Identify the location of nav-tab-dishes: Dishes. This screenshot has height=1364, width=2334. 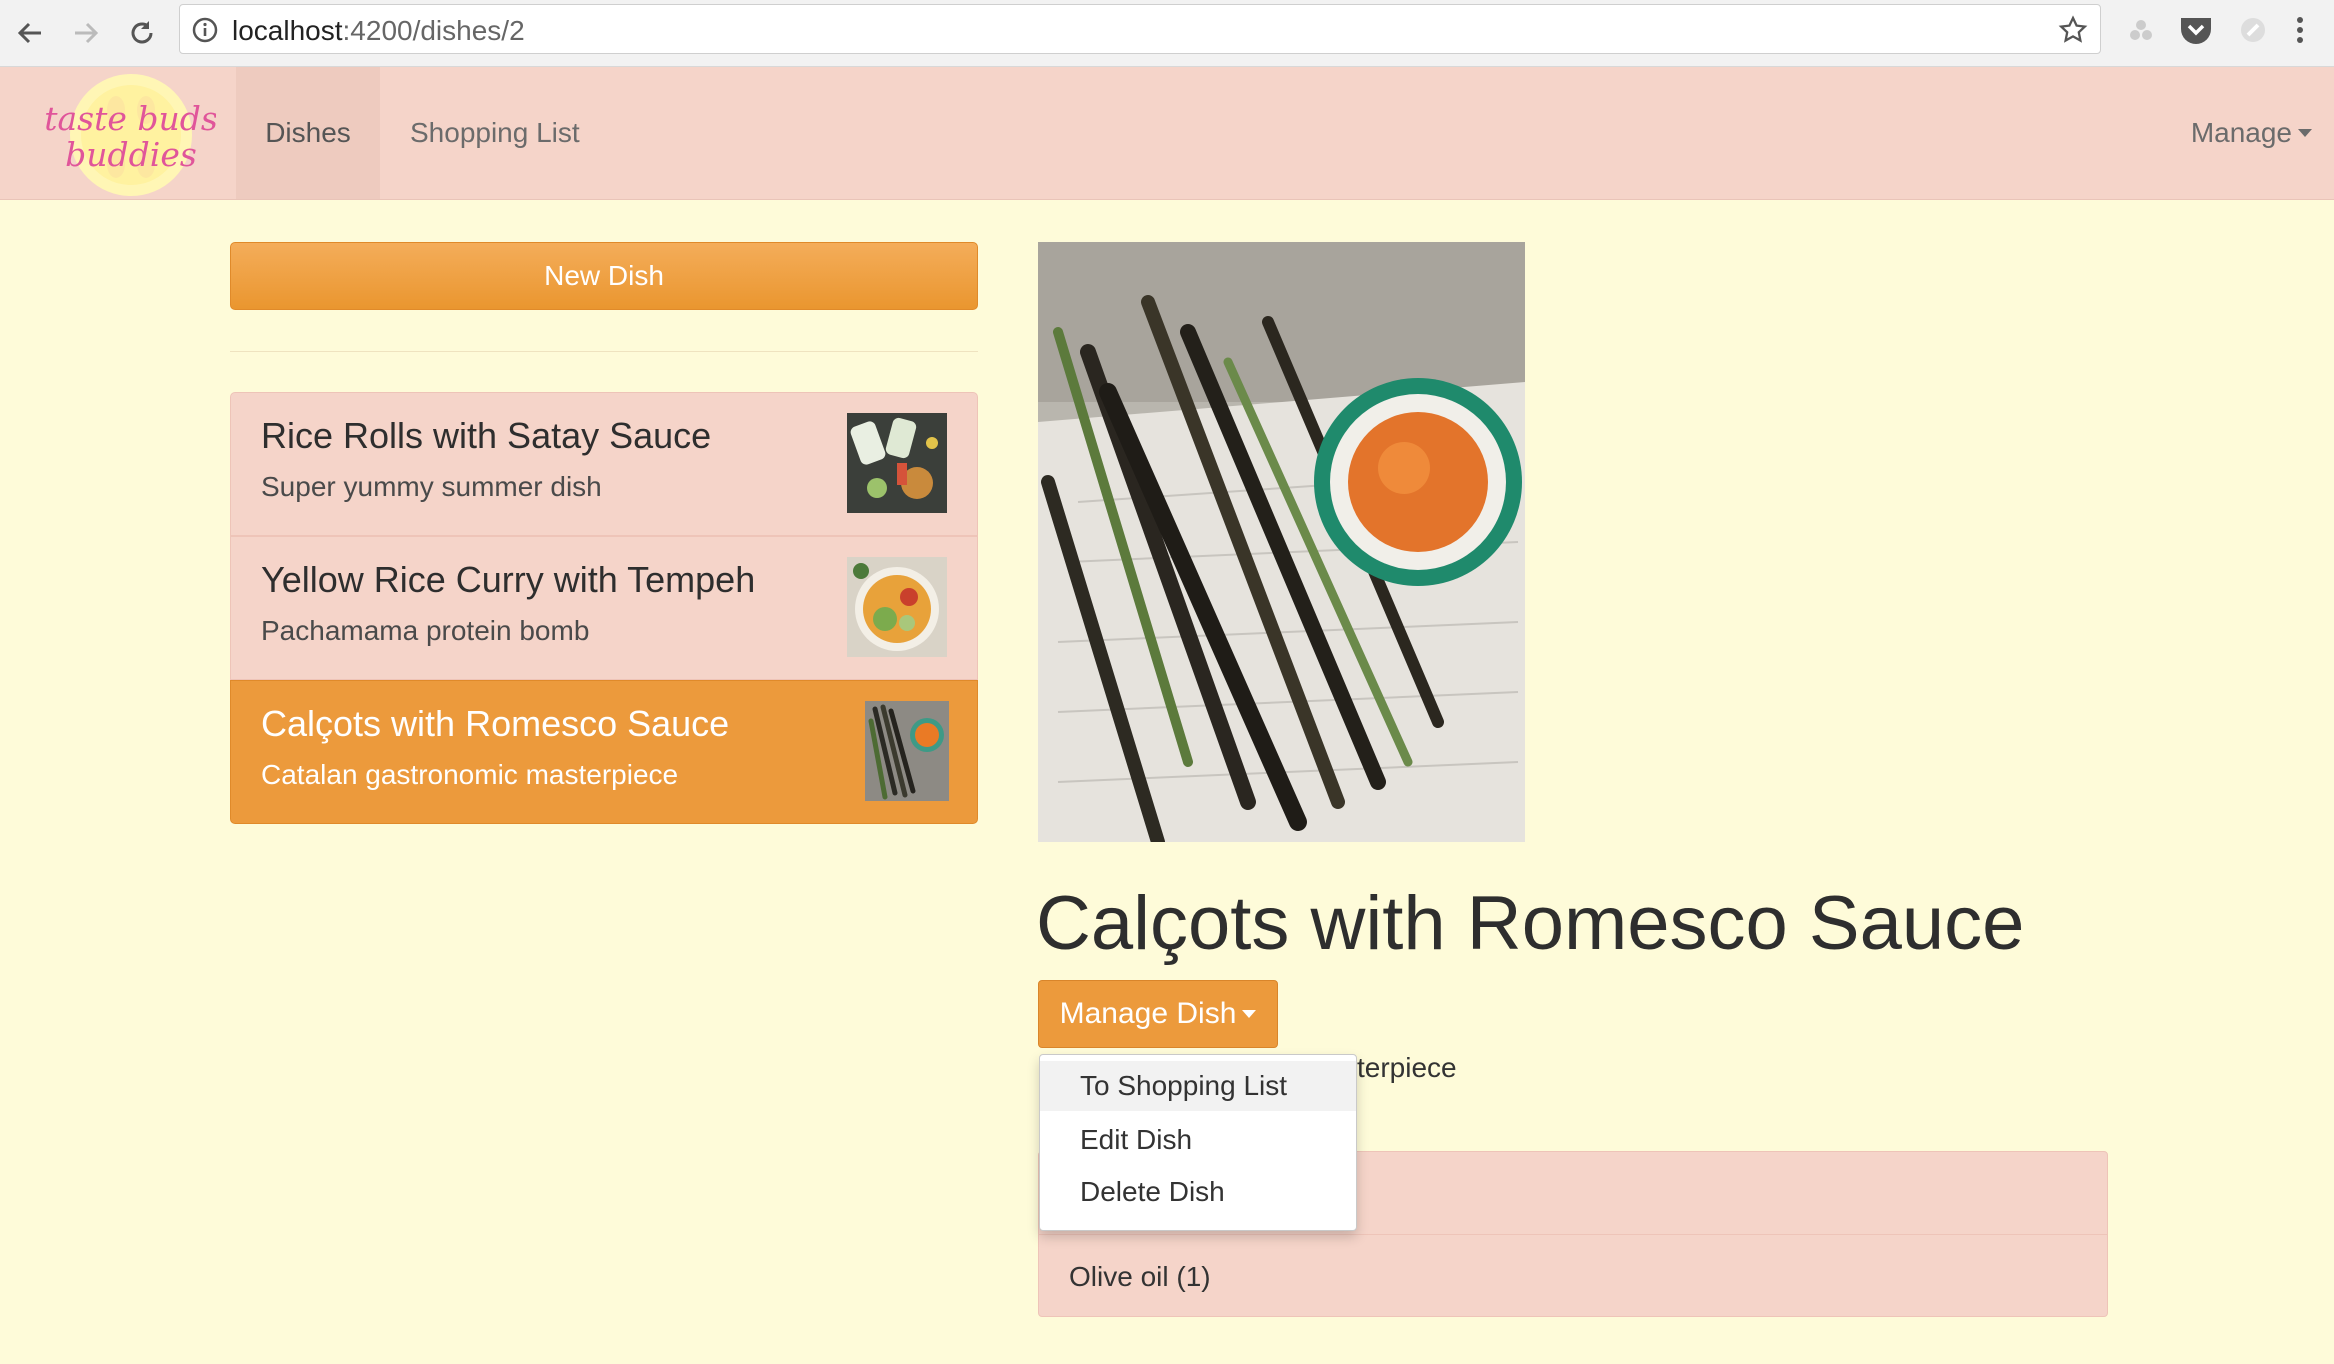
(308, 133).